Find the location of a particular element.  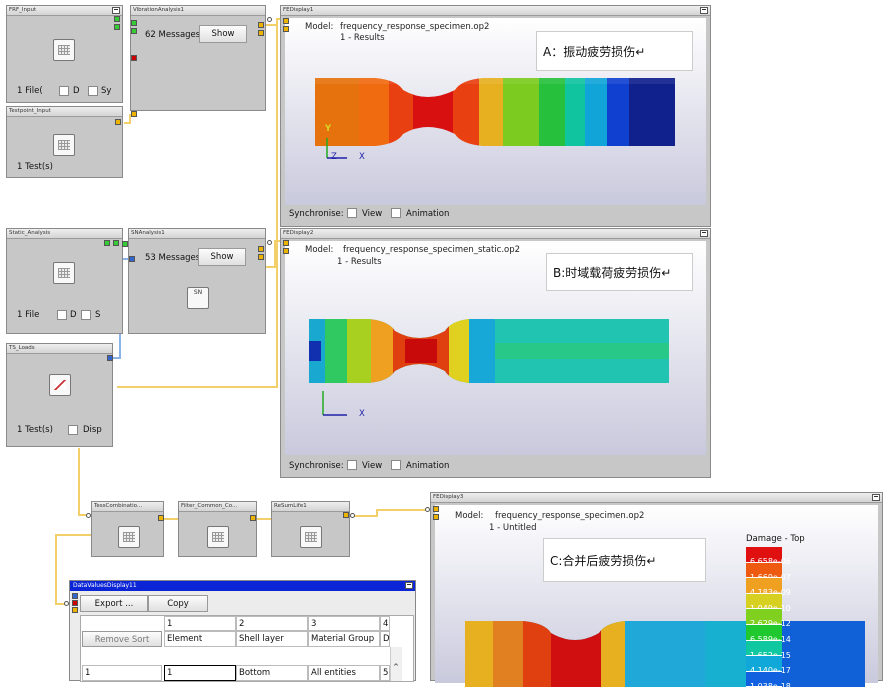

time-series-icon is located at coordinates (60, 385).